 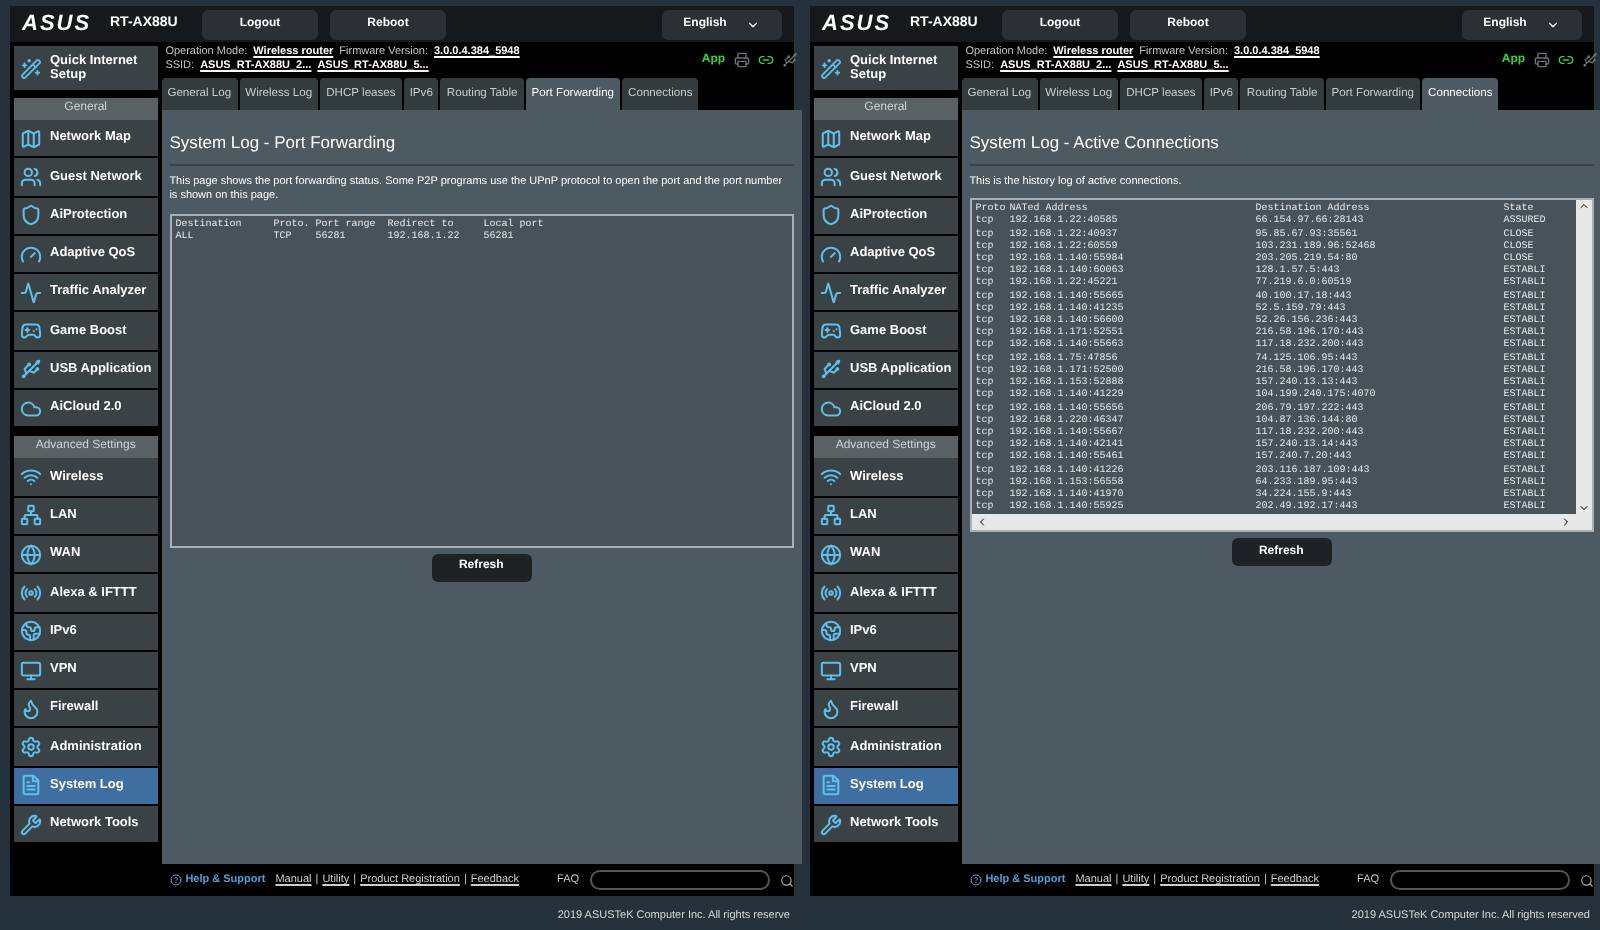 I want to click on scroll-left-icon, so click(x=981, y=522).